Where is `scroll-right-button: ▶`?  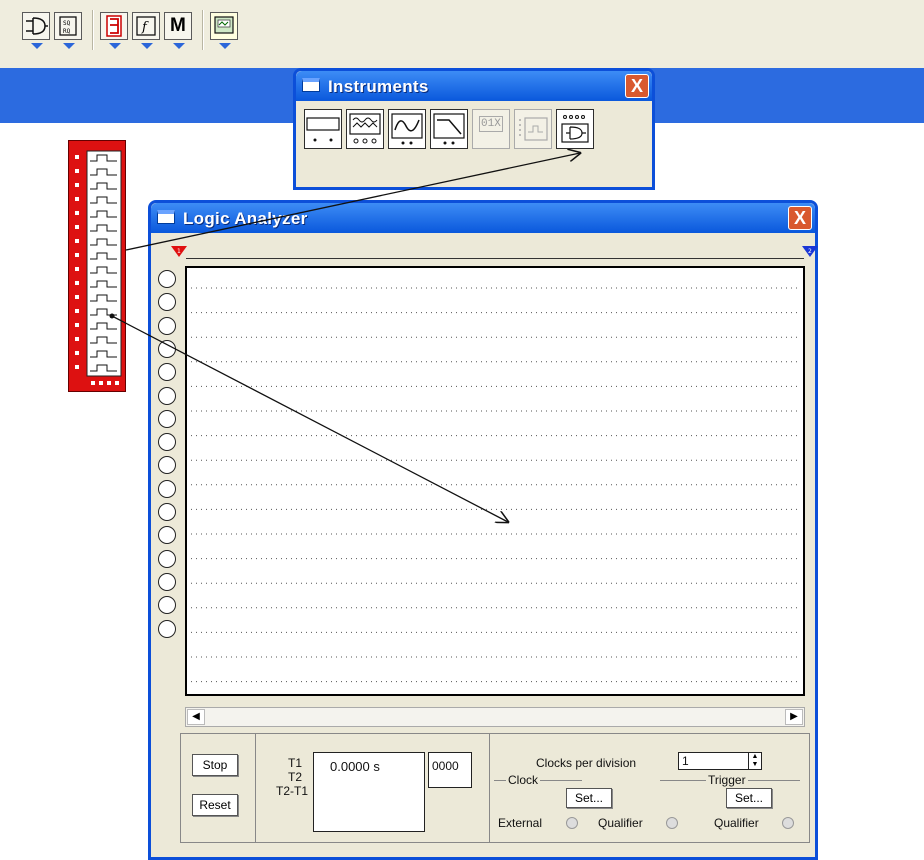
scroll-right-button: ▶ is located at coordinates (794, 717).